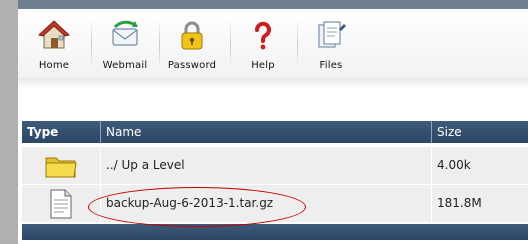  I want to click on column-header-name: Name, so click(265, 132).